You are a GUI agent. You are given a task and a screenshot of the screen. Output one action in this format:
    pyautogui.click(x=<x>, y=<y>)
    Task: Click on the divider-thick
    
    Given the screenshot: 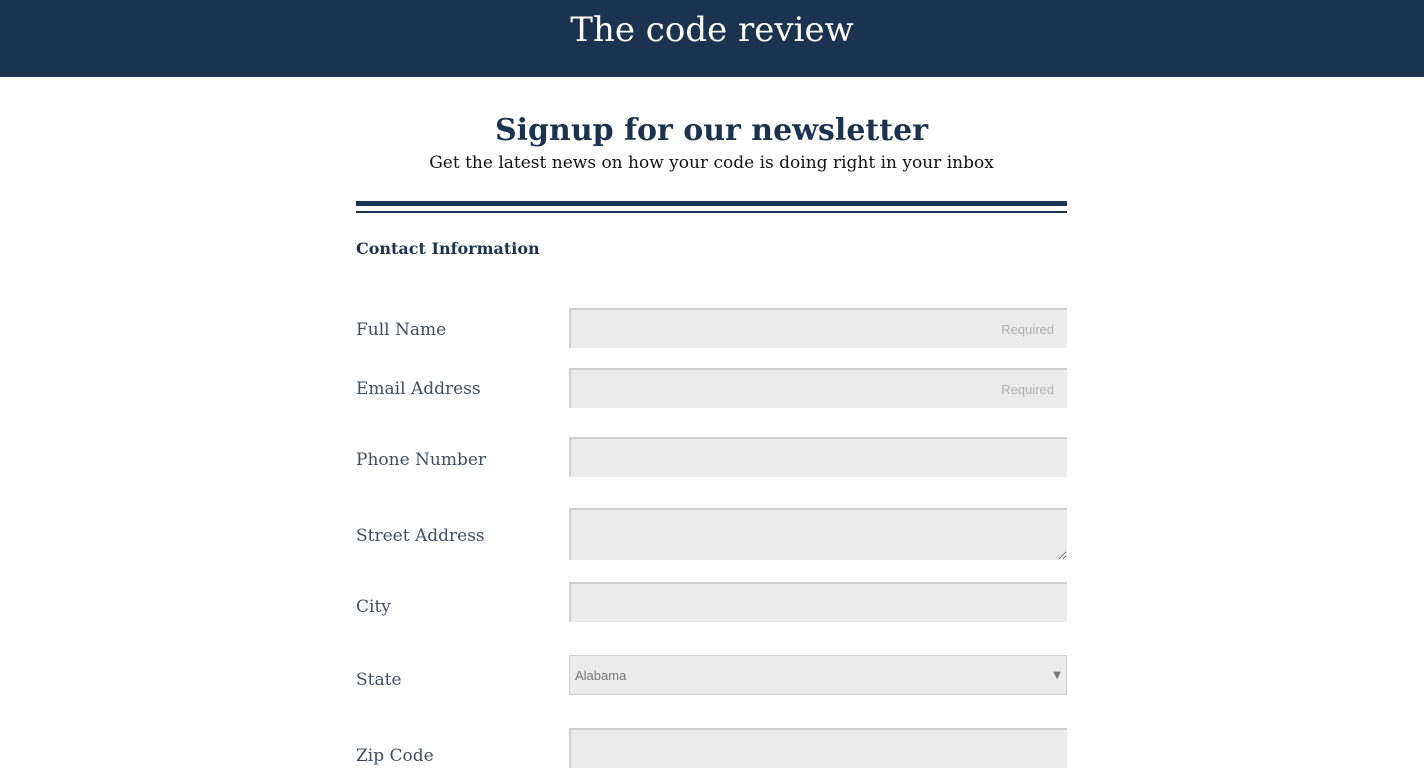 What is the action you would take?
    pyautogui.click(x=711, y=203)
    